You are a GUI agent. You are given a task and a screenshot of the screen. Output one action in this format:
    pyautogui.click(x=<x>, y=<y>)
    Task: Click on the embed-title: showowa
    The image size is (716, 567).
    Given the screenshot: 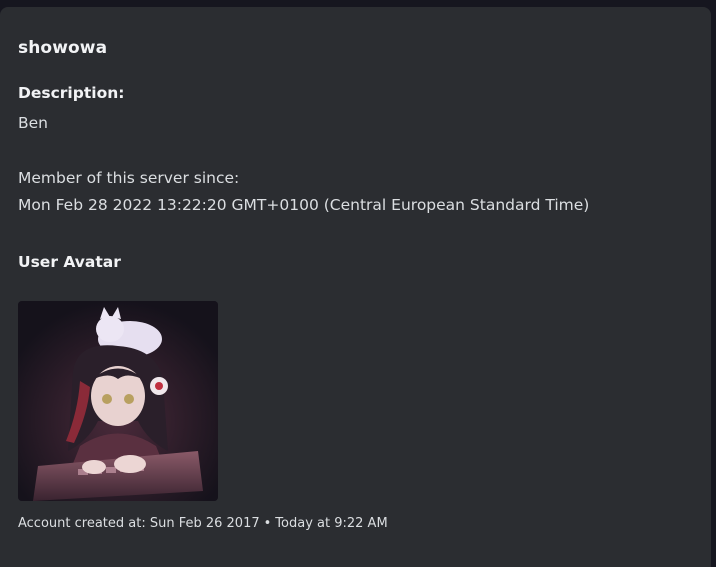 What is the action you would take?
    pyautogui.click(x=63, y=48)
    